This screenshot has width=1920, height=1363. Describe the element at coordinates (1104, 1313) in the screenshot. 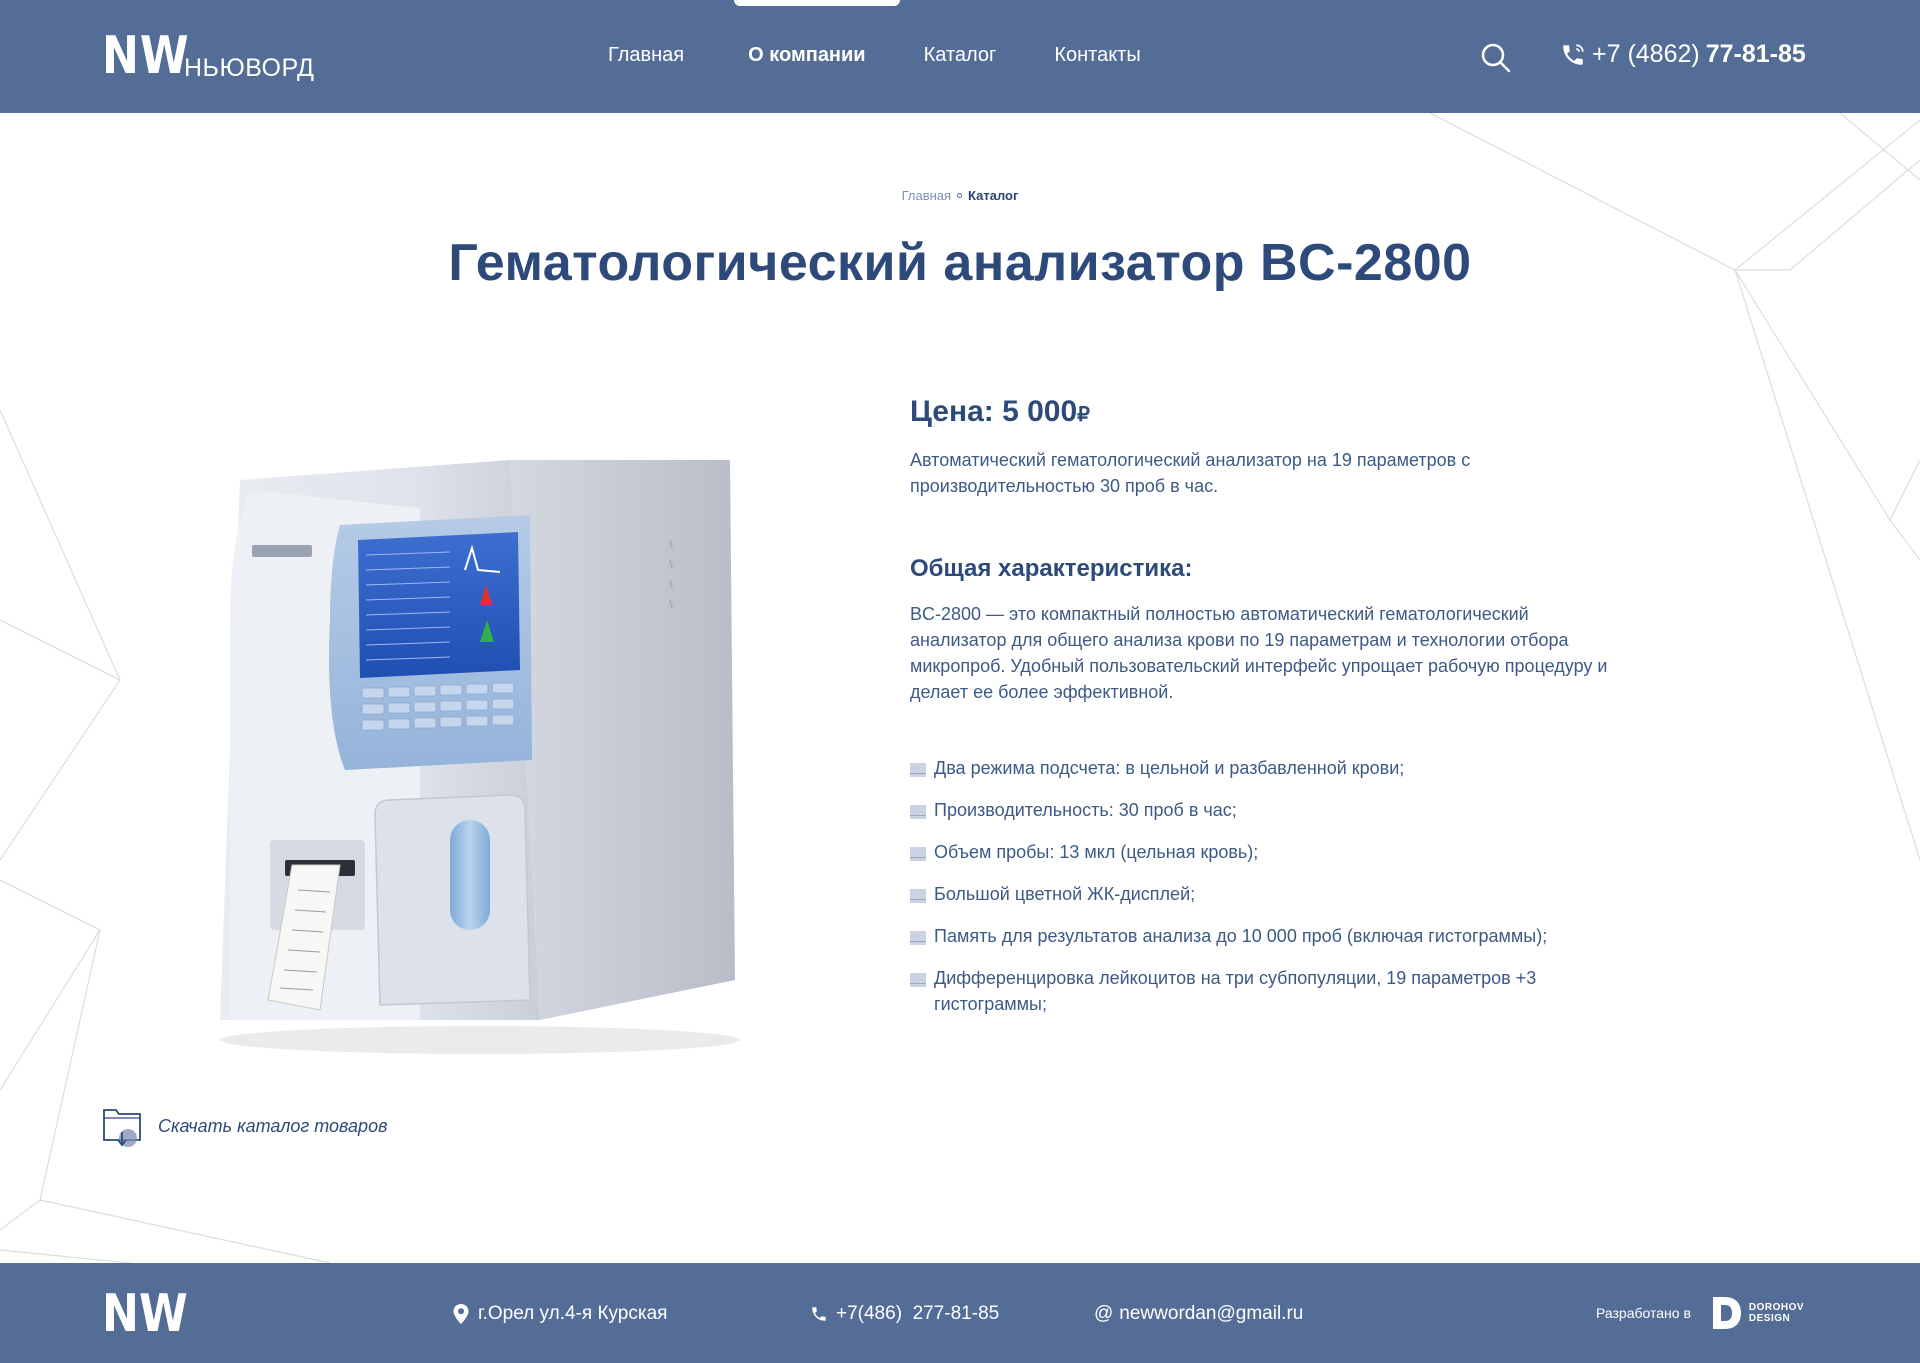

I see `at-sign-icon: @` at that location.